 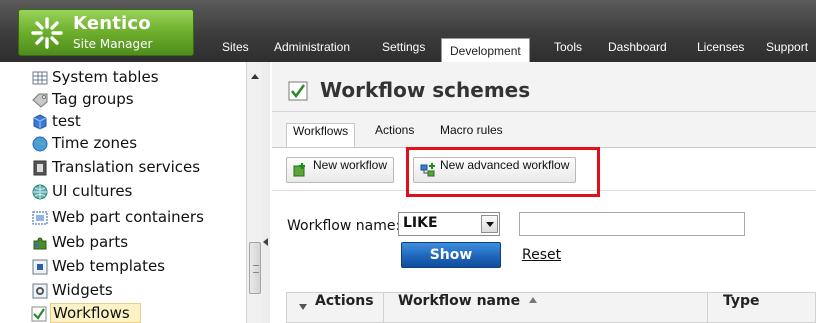 I want to click on tree-item-label: Widgets, so click(x=82, y=290).